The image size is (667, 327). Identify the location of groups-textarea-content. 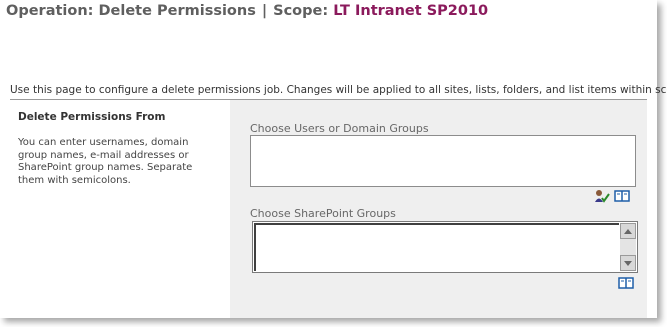
(436, 247).